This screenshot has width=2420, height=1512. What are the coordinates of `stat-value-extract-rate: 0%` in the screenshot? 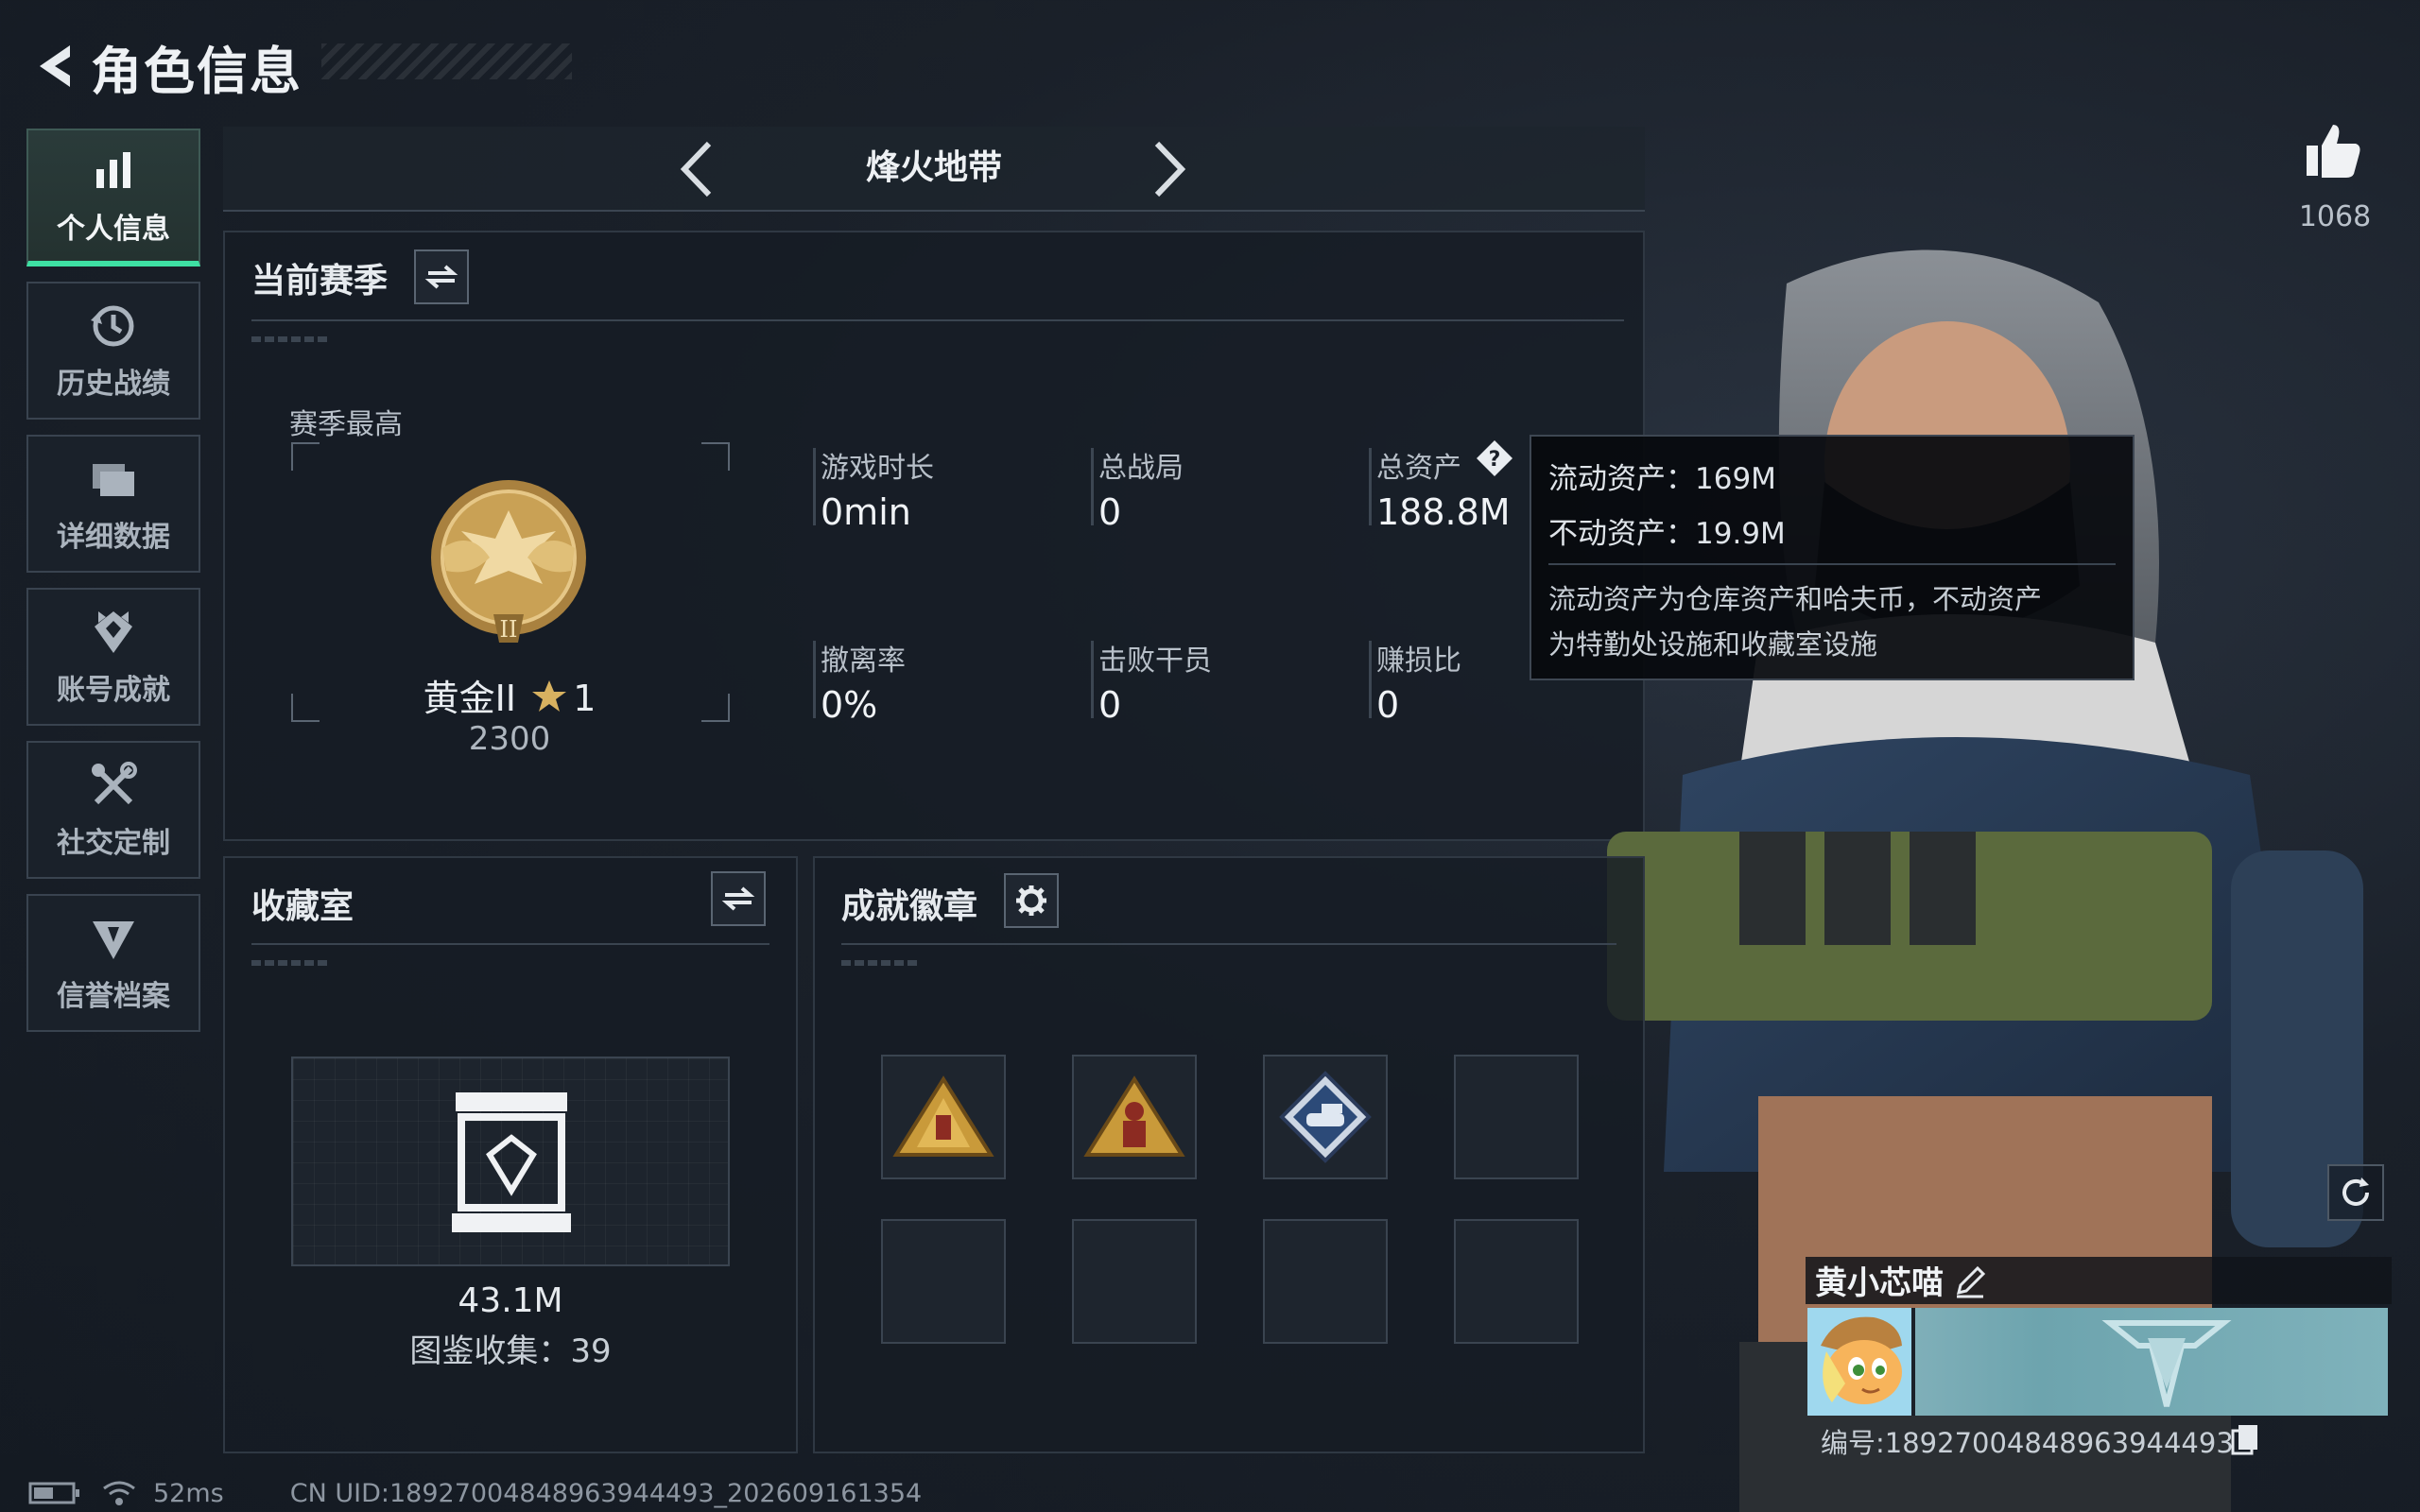 It's located at (849, 705).